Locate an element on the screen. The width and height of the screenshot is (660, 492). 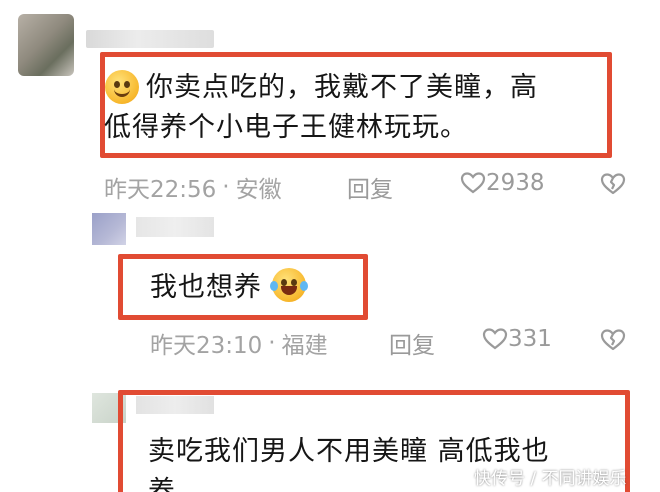
comment-text-line1: 你卖点吃的，我戴不了美瞳，高 is located at coordinates (342, 87).